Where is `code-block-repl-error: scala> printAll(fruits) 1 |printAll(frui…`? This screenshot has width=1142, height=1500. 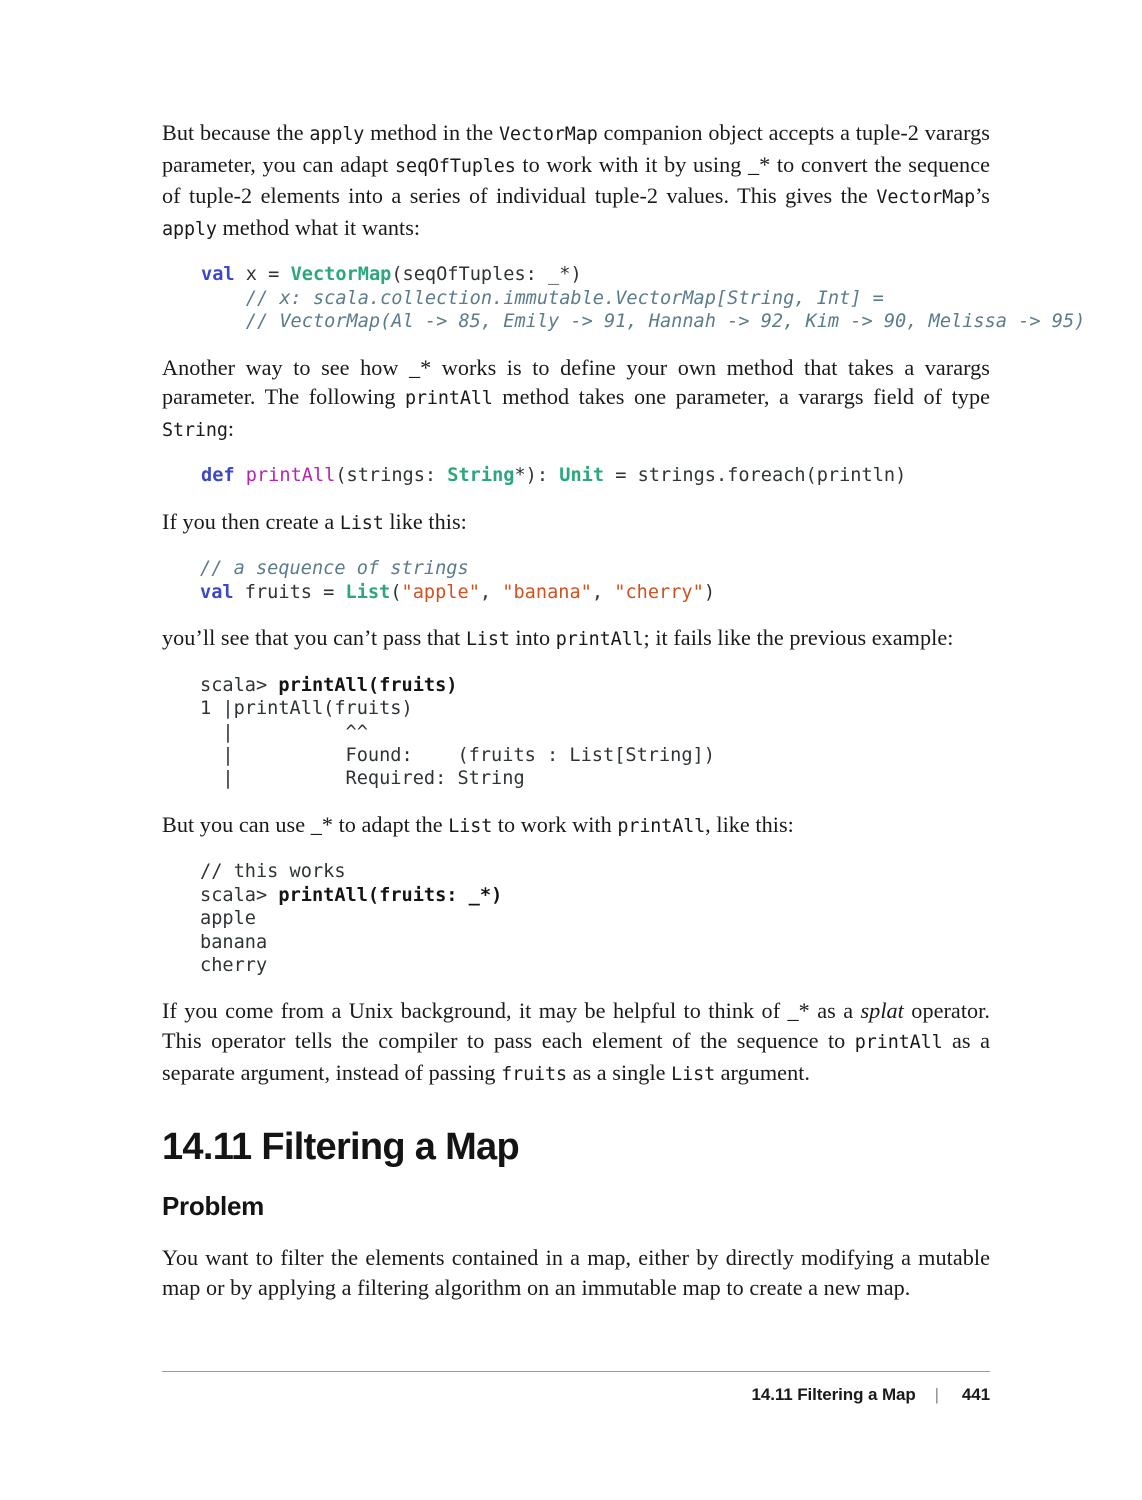
code-block-repl-error: scala> printAll(fruits) 1 |printAll(frui… is located at coordinates (576, 732).